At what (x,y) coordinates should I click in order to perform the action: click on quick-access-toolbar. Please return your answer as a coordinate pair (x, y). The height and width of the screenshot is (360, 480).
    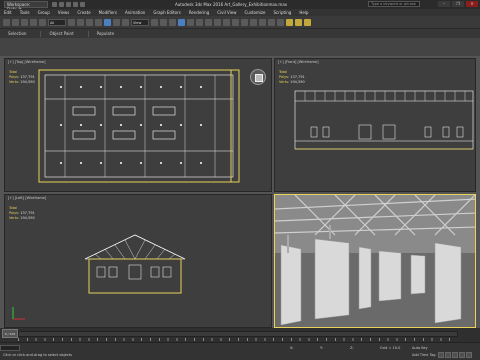
    Looking at the image, I should click on (68, 4).